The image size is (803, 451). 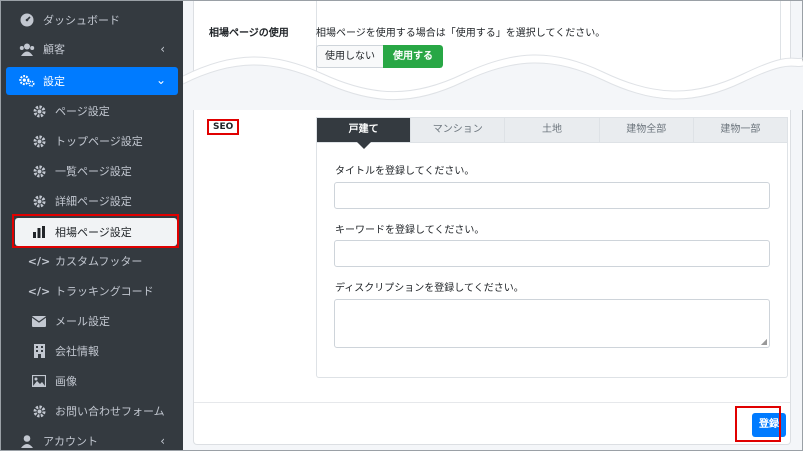 I want to click on sidebar-item-label: トップページ設定, so click(x=99, y=141).